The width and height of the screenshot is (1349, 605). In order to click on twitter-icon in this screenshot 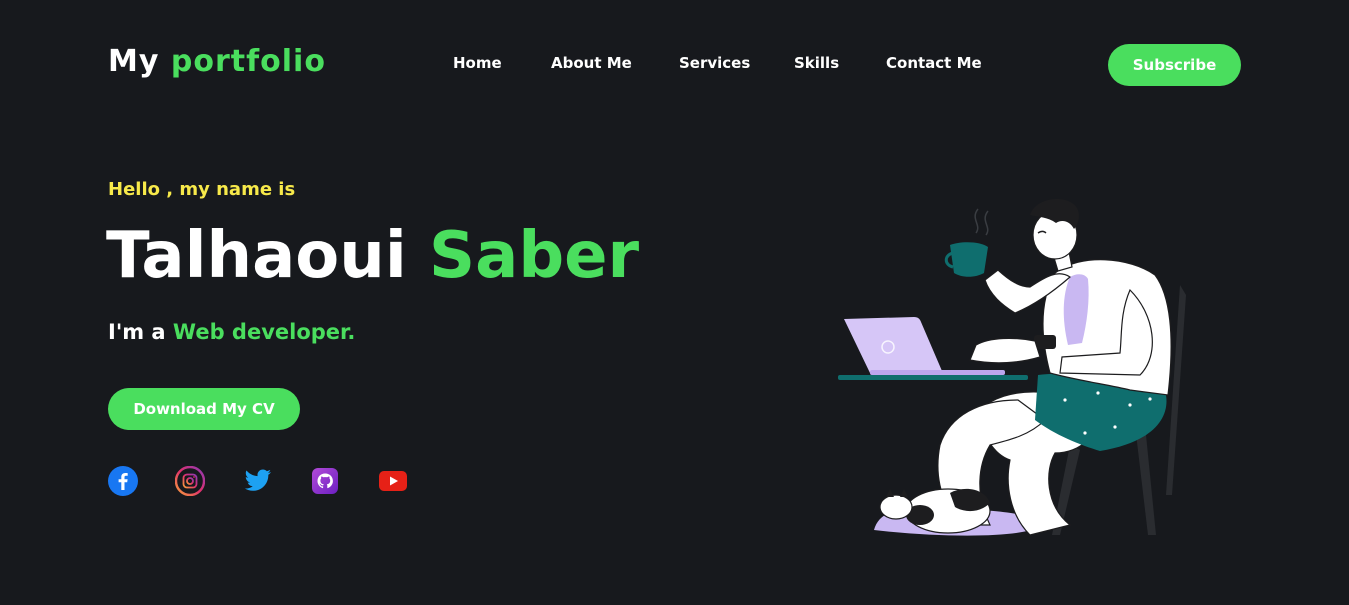, I will do `click(258, 481)`.